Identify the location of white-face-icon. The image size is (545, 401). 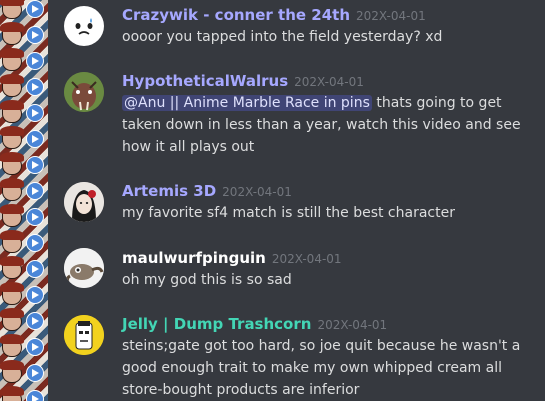
(84, 26).